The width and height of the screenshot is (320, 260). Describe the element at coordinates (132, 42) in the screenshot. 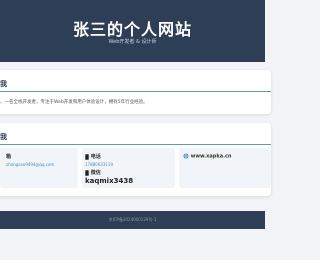

I see `site-subtitle: Web开发者 & 设计师` at that location.